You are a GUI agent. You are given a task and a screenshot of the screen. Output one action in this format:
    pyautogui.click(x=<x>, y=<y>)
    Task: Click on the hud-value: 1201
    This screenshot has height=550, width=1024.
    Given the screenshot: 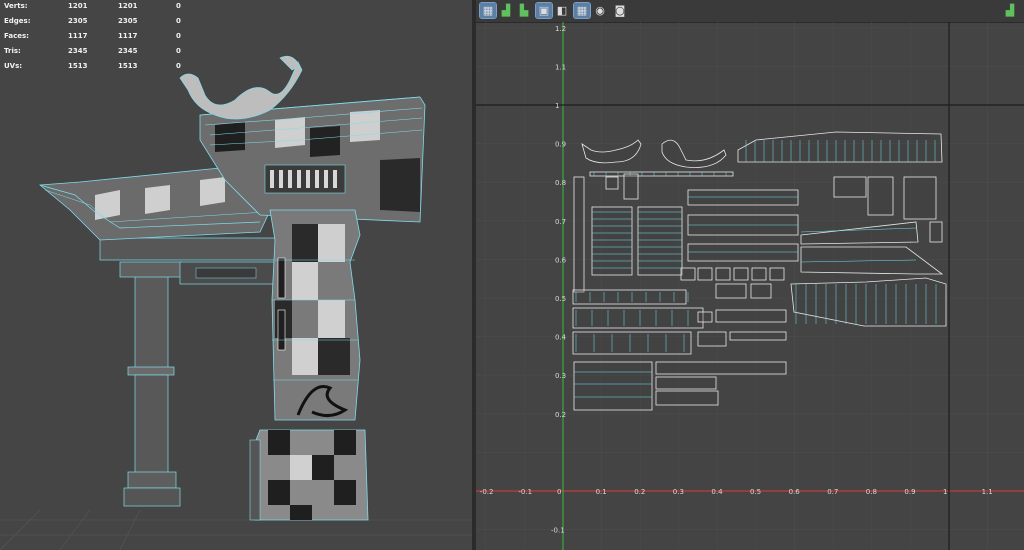 What is the action you would take?
    pyautogui.click(x=78, y=6)
    